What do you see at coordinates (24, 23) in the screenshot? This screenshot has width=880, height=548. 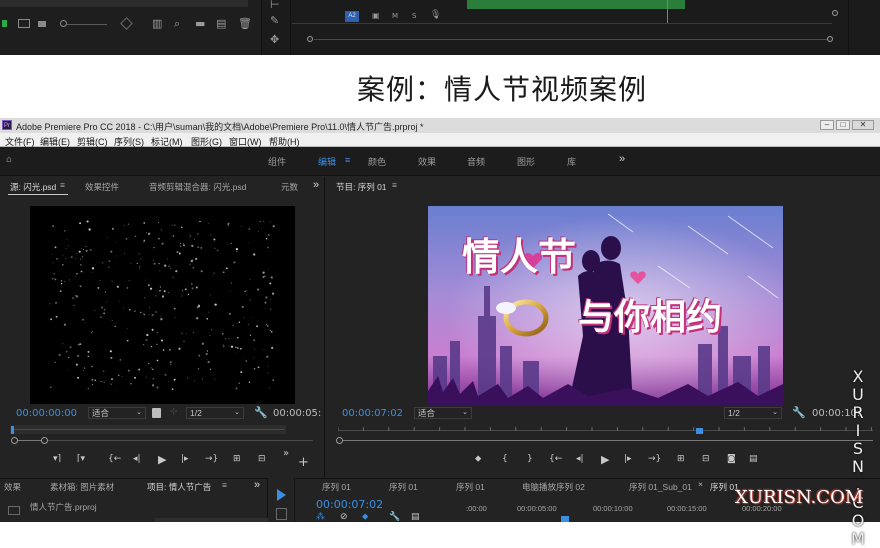 I see `icon-view-icon` at bounding box center [24, 23].